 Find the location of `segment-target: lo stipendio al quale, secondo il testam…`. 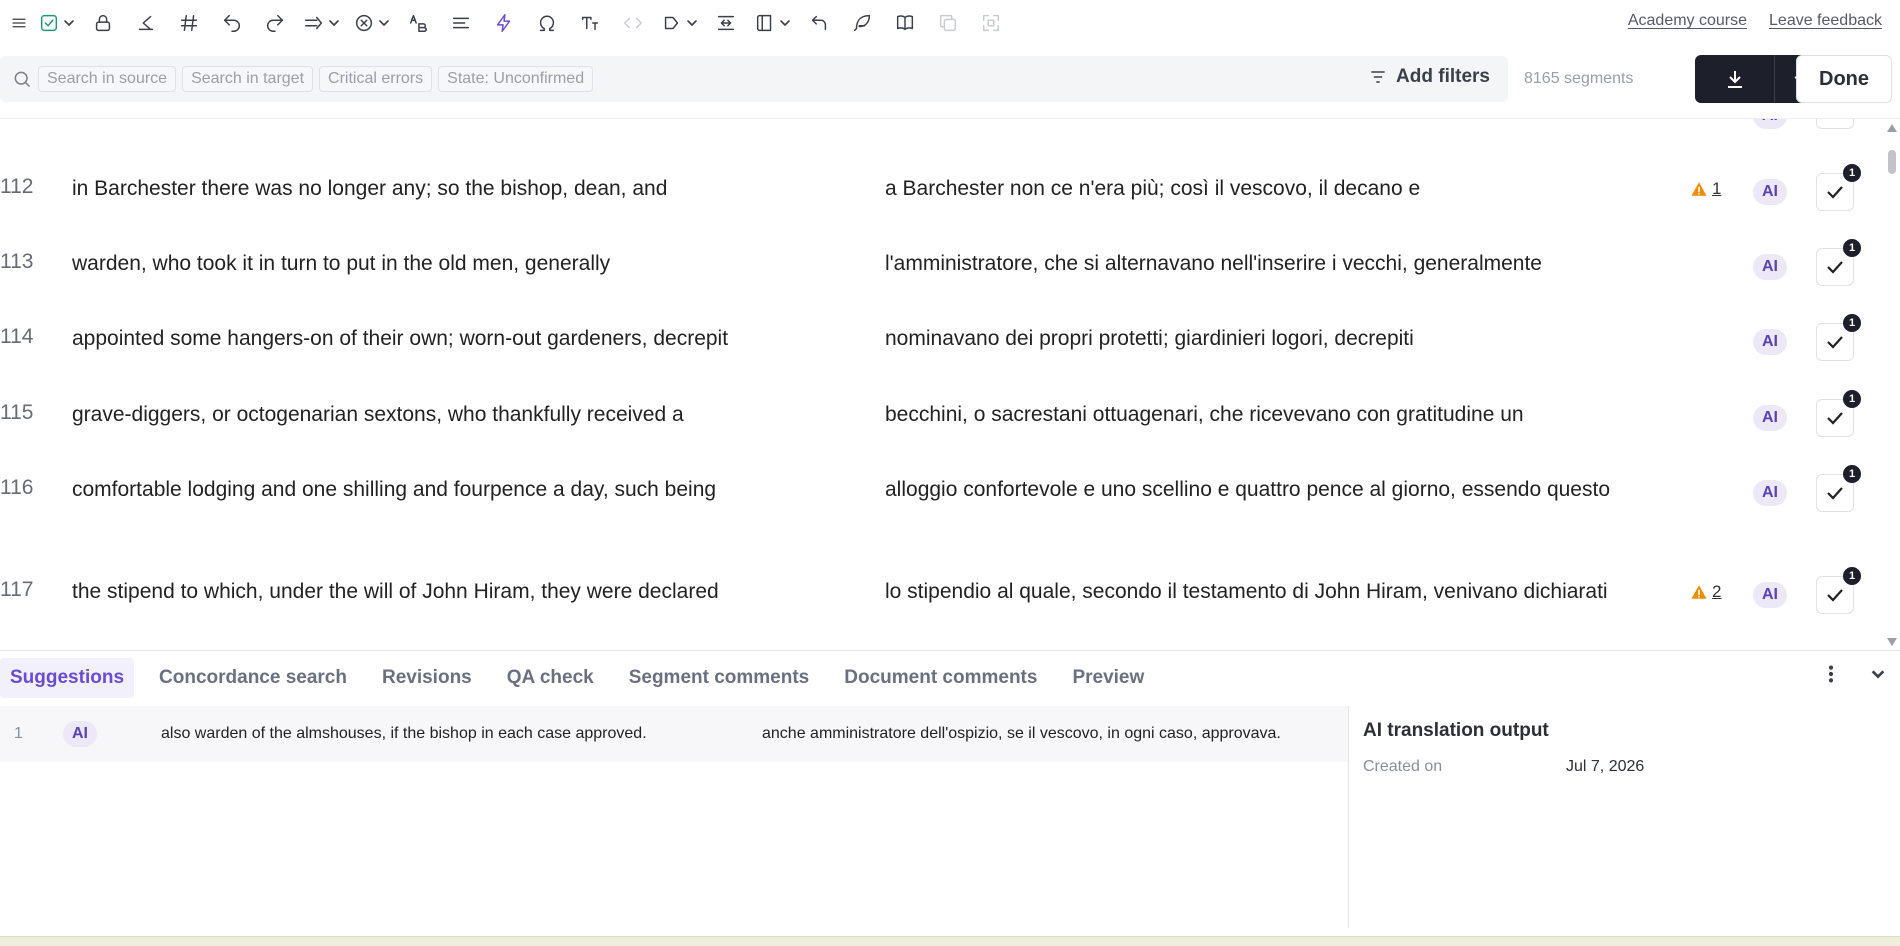

segment-target: lo stipendio al quale, secondo il testam… is located at coordinates (1255, 591).